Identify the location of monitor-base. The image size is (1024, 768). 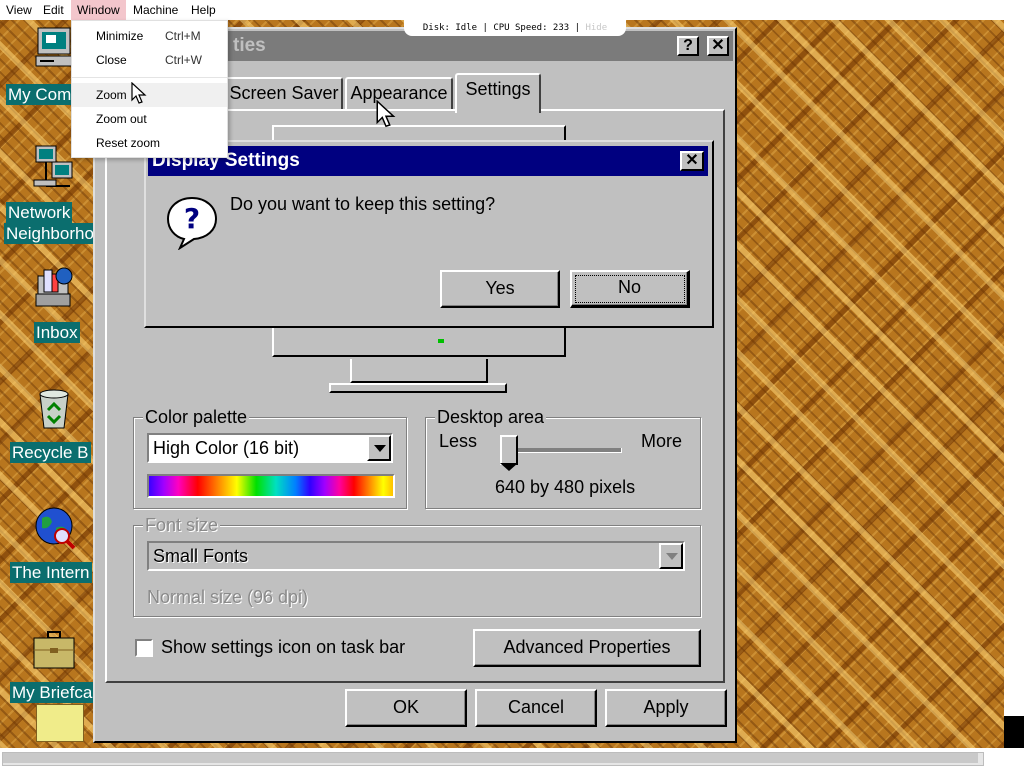
(418, 388).